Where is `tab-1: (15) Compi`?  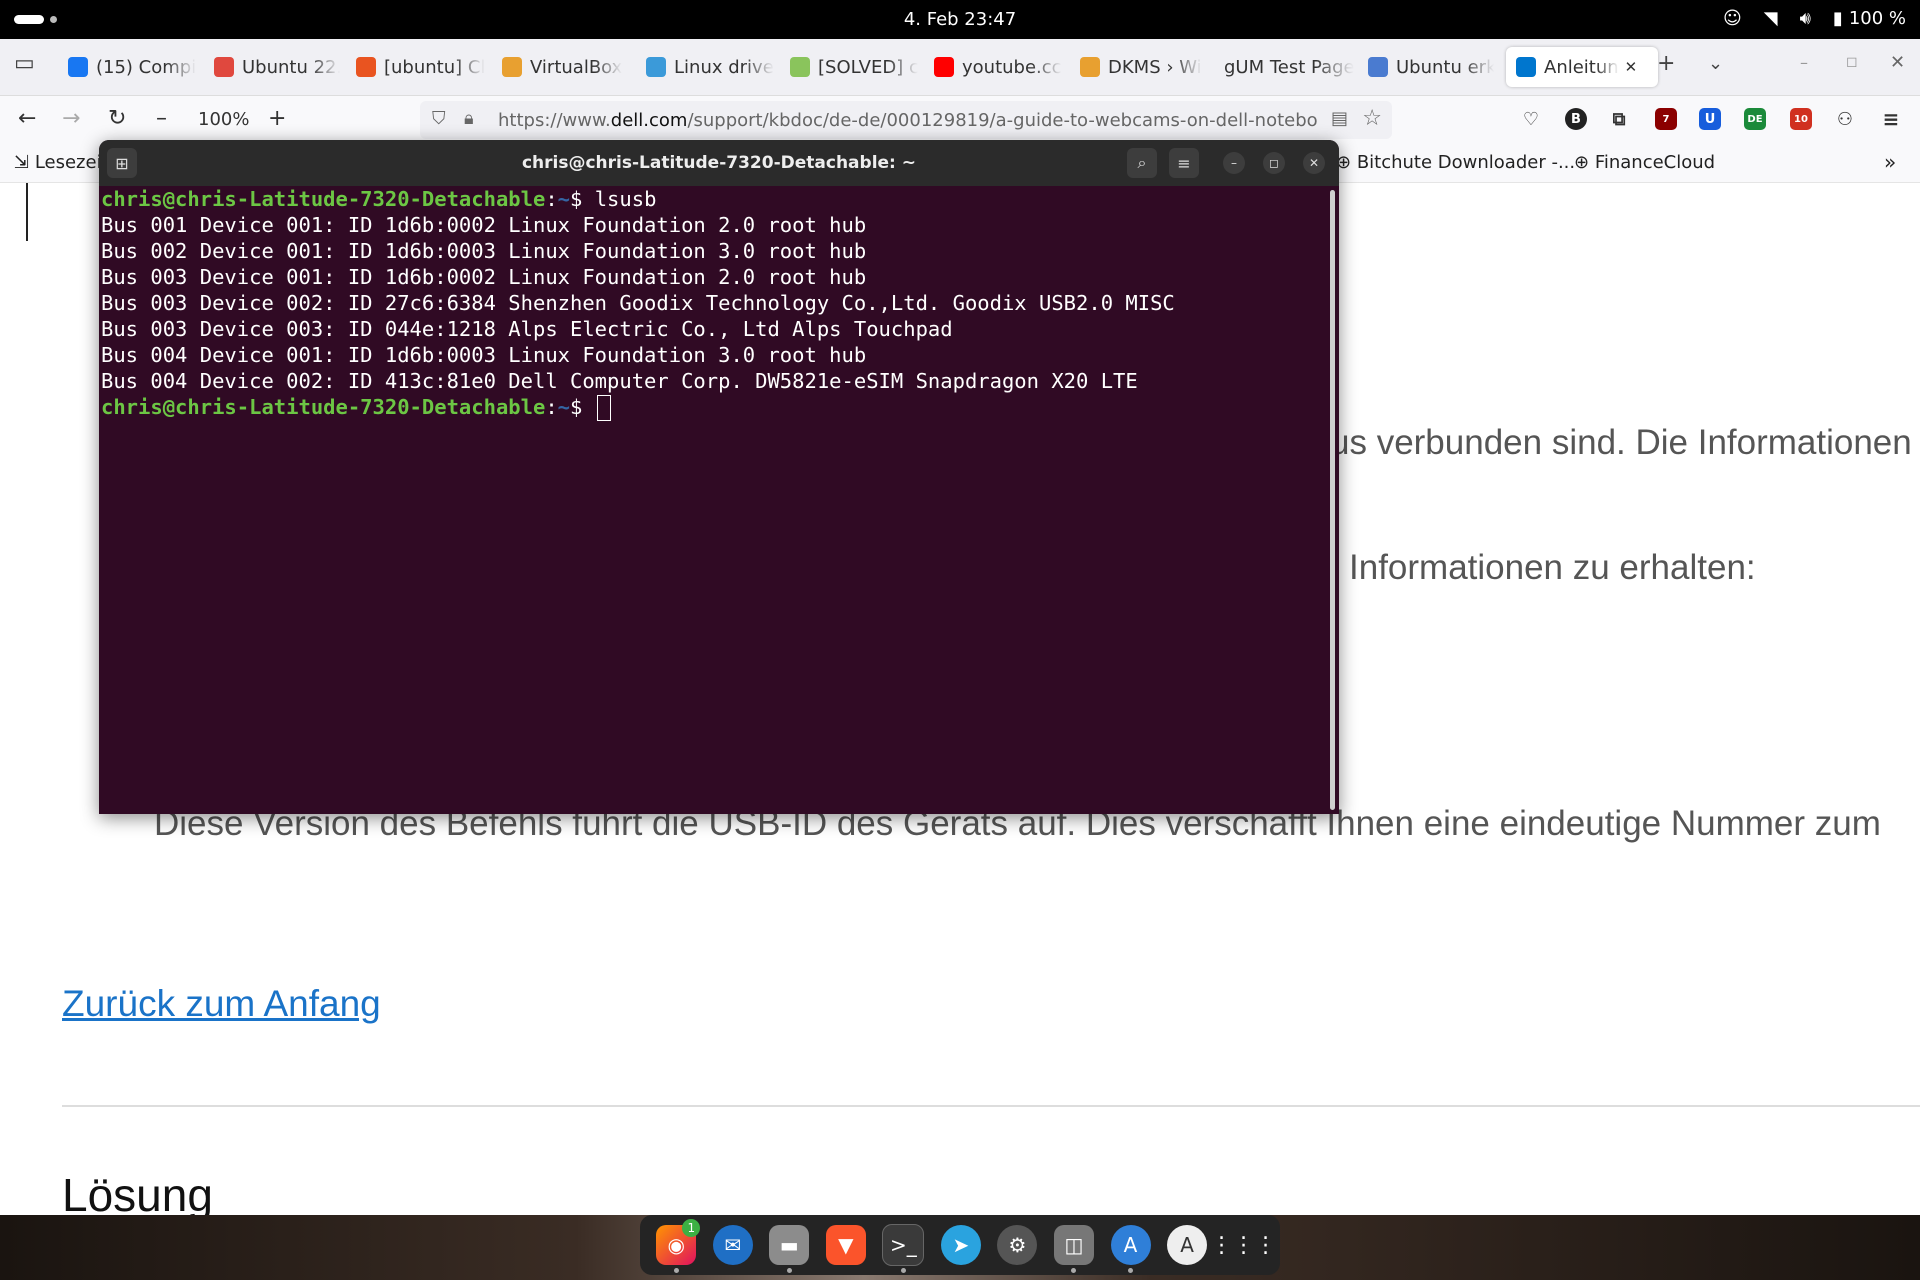 tab-1: (15) Compi is located at coordinates (132, 67).